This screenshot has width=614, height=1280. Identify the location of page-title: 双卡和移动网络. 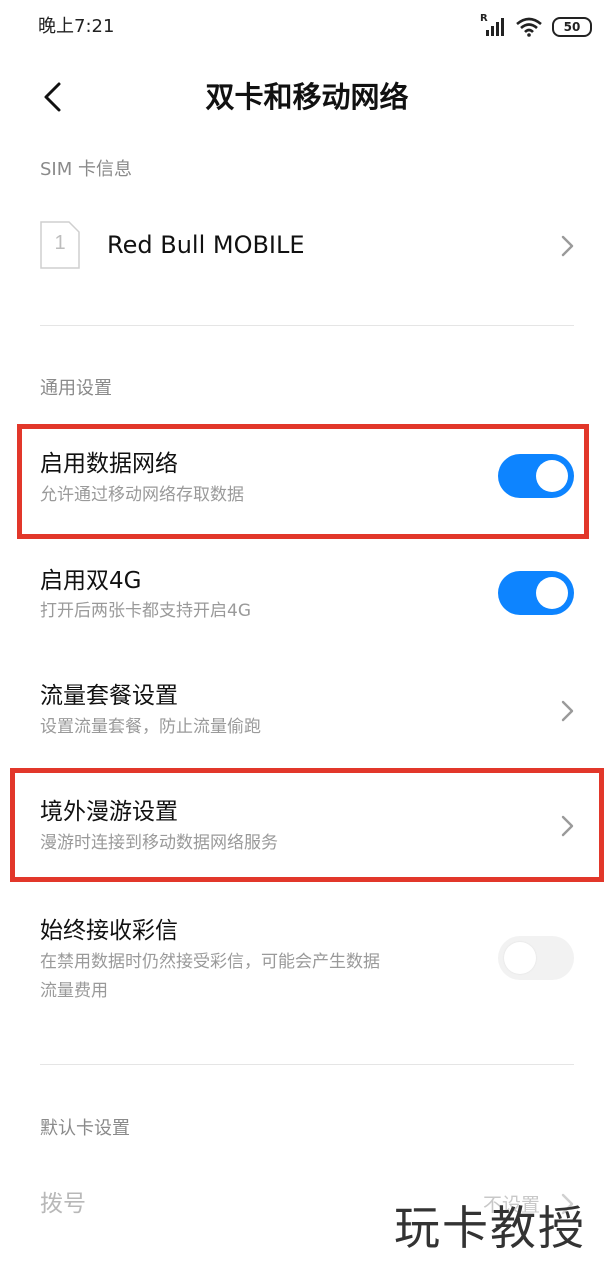
(307, 97).